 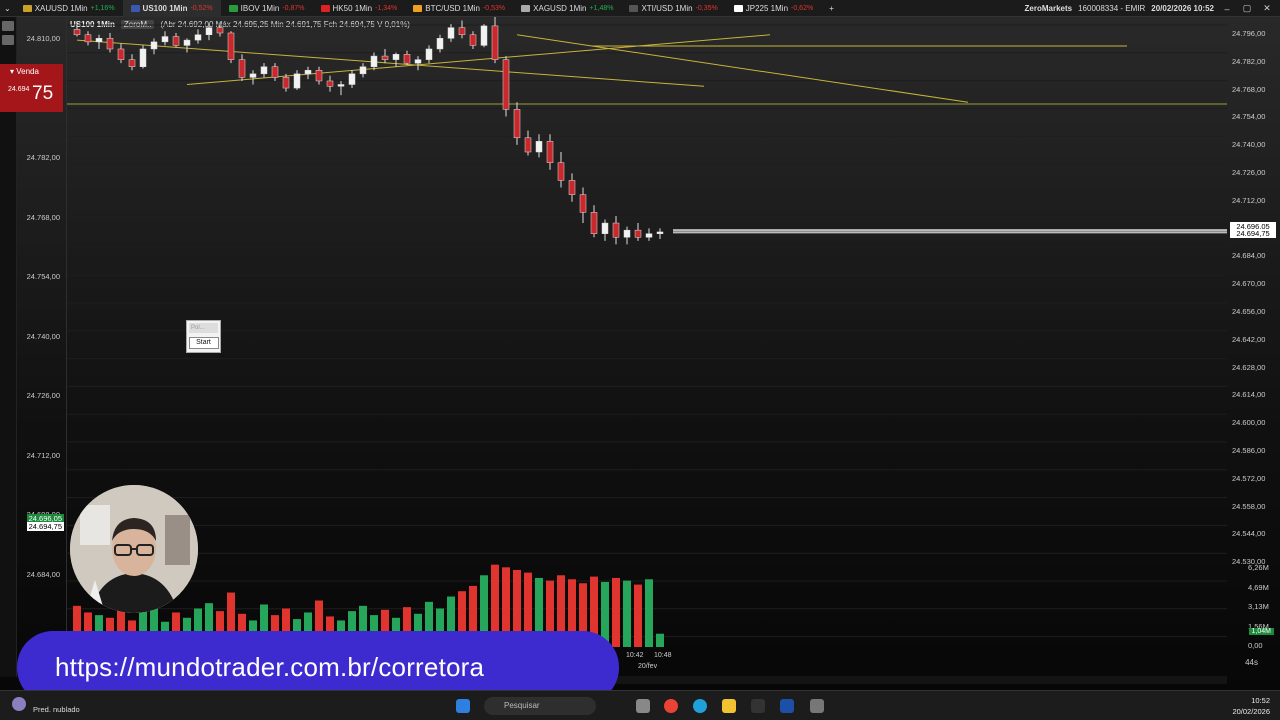 I want to click on file-explorer-task-icon, so click(x=643, y=706).